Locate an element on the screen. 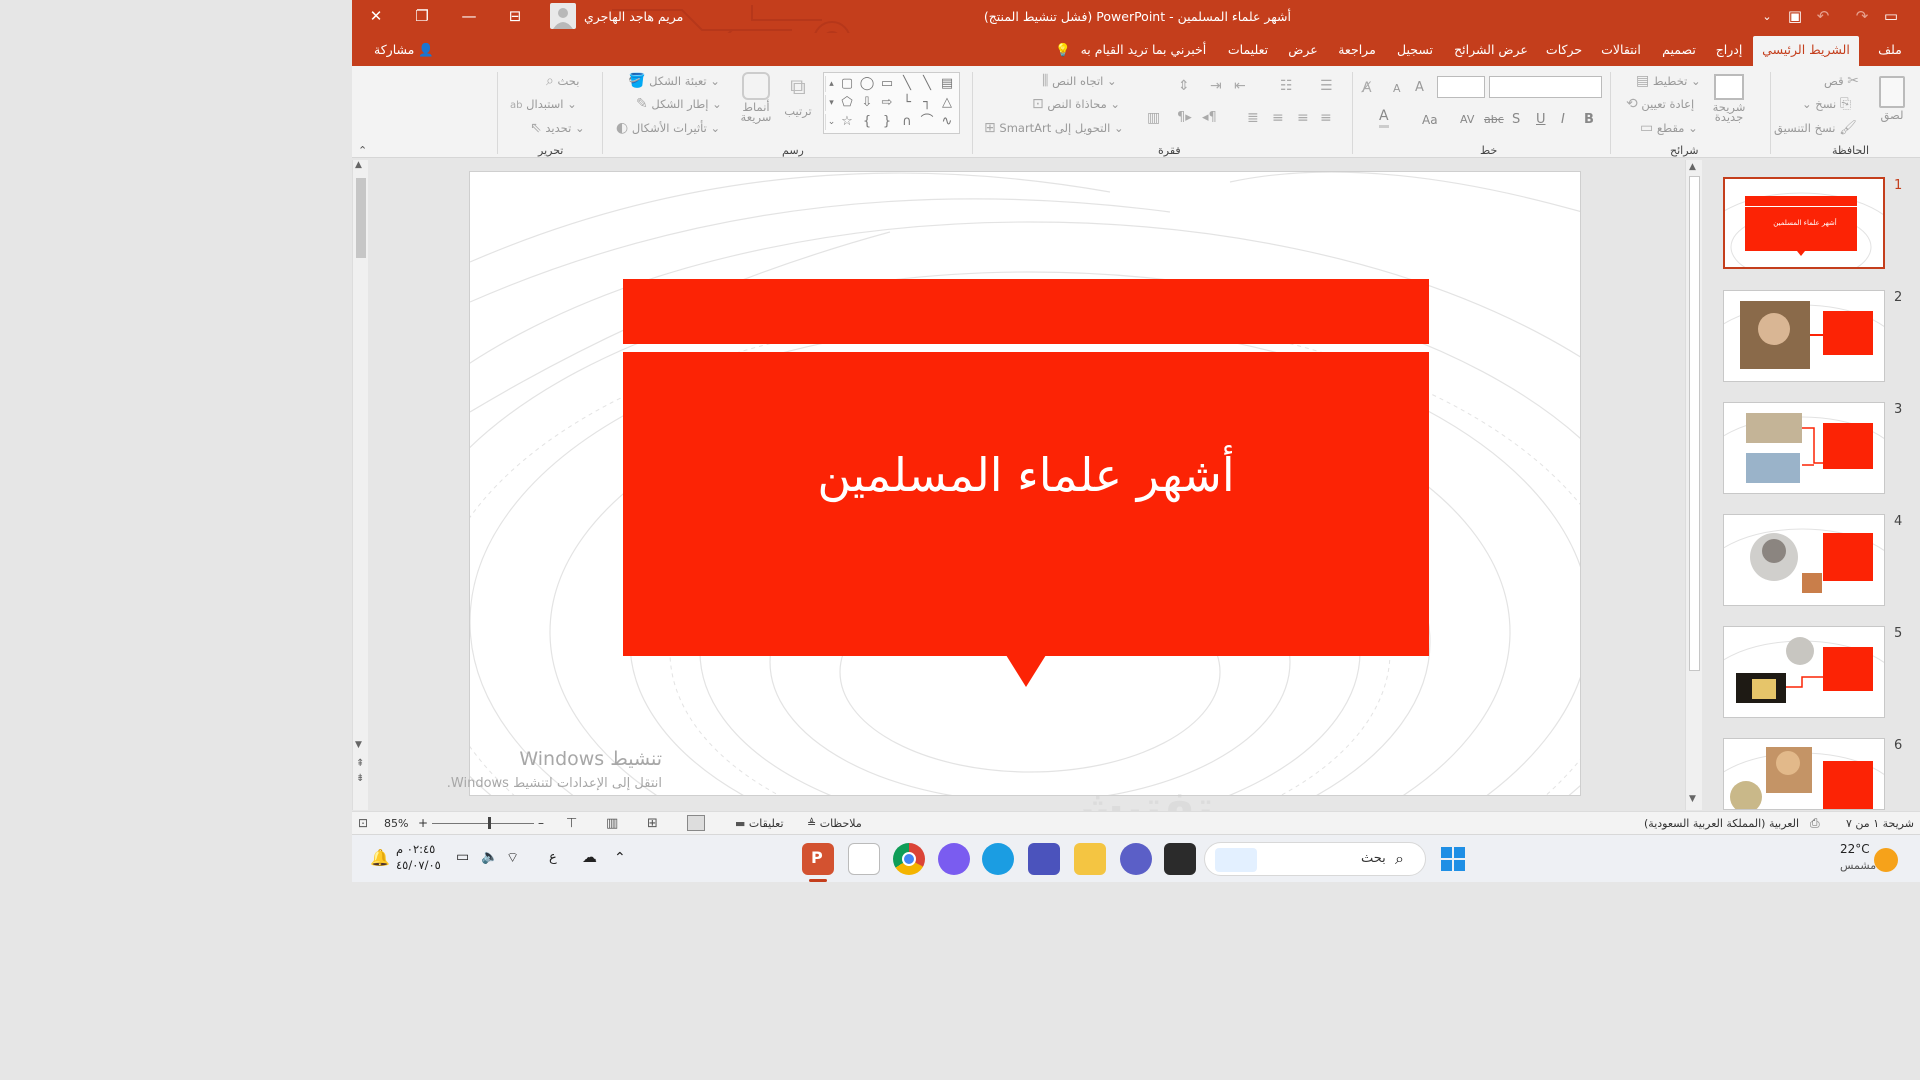 This screenshot has width=1920, height=1080. reset-button: إعادة تعيين ⟲ is located at coordinates (1660, 104).